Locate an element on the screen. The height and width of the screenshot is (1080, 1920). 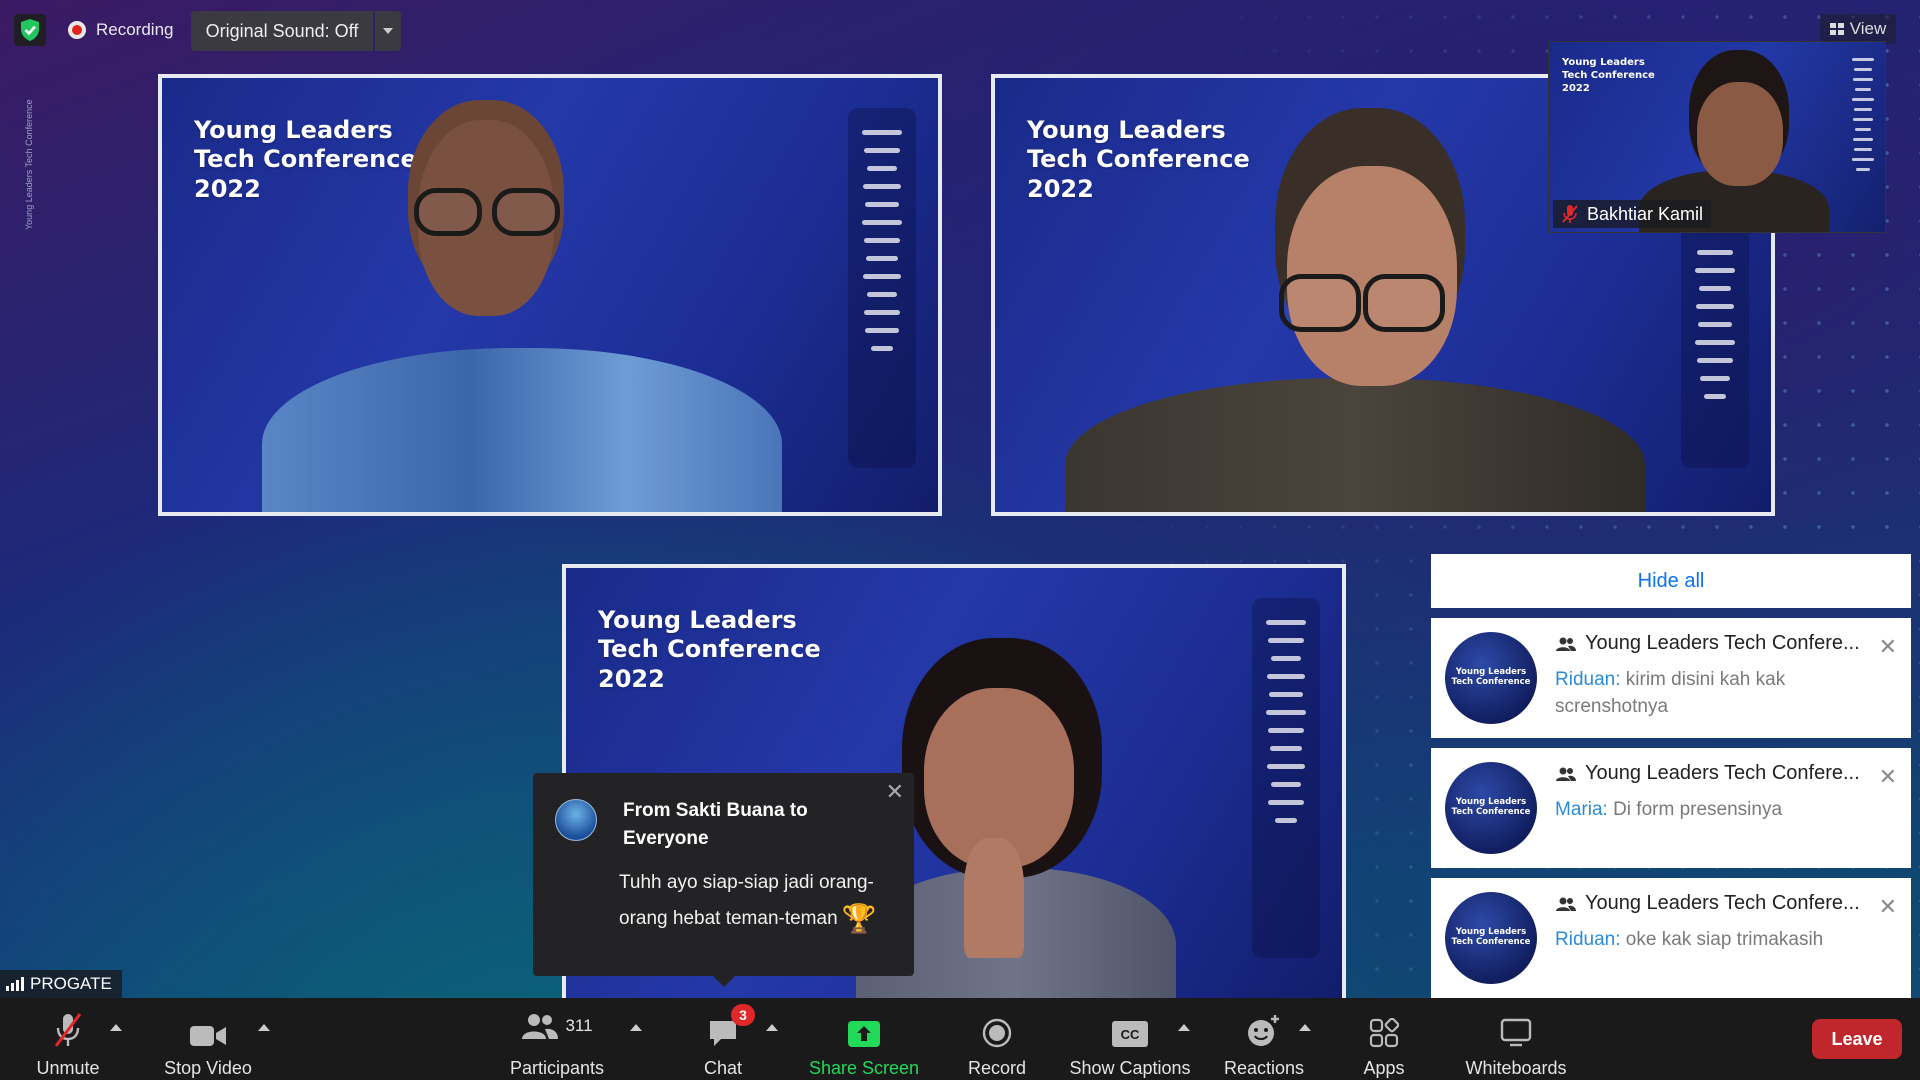
participants-count: 311 is located at coordinates (579, 1025).